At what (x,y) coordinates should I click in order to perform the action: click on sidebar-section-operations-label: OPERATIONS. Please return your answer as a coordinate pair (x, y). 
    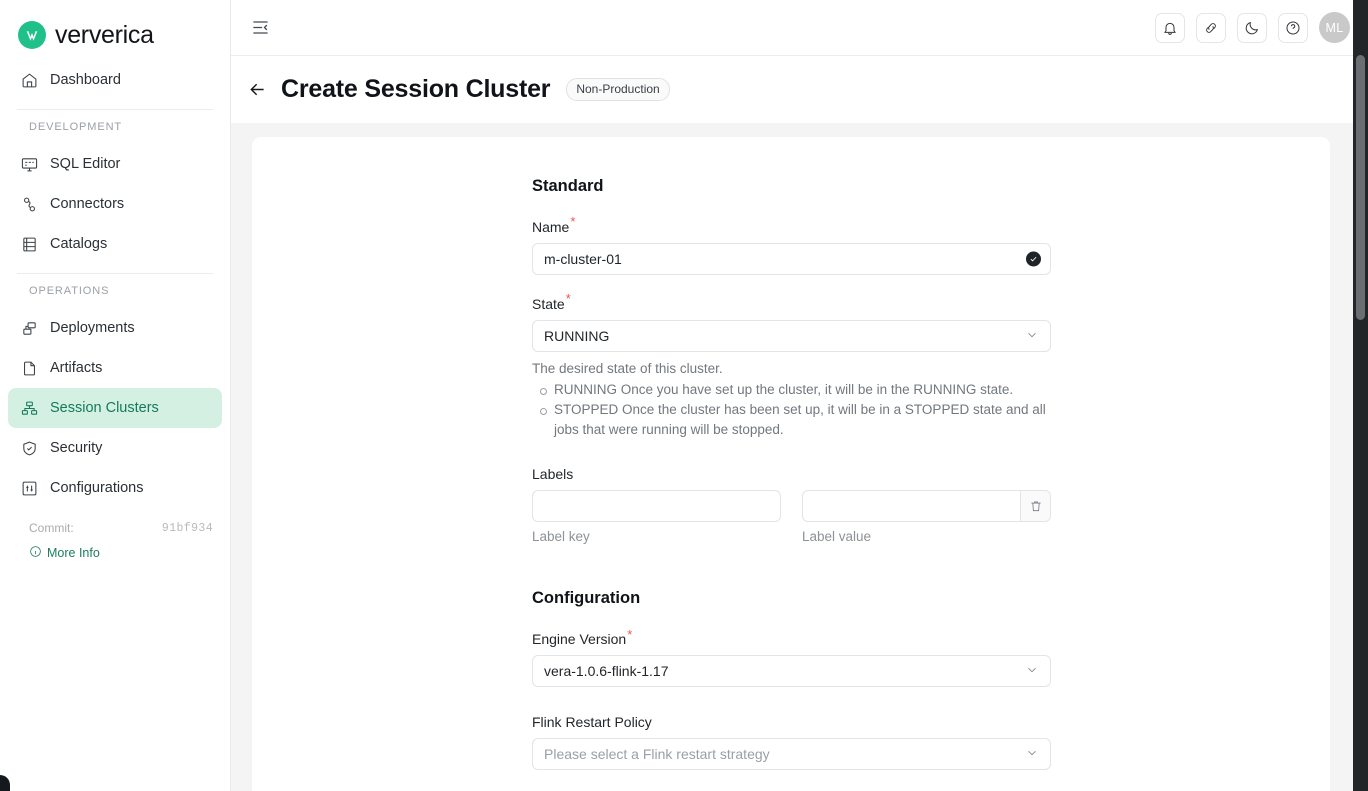
    Looking at the image, I should click on (69, 291).